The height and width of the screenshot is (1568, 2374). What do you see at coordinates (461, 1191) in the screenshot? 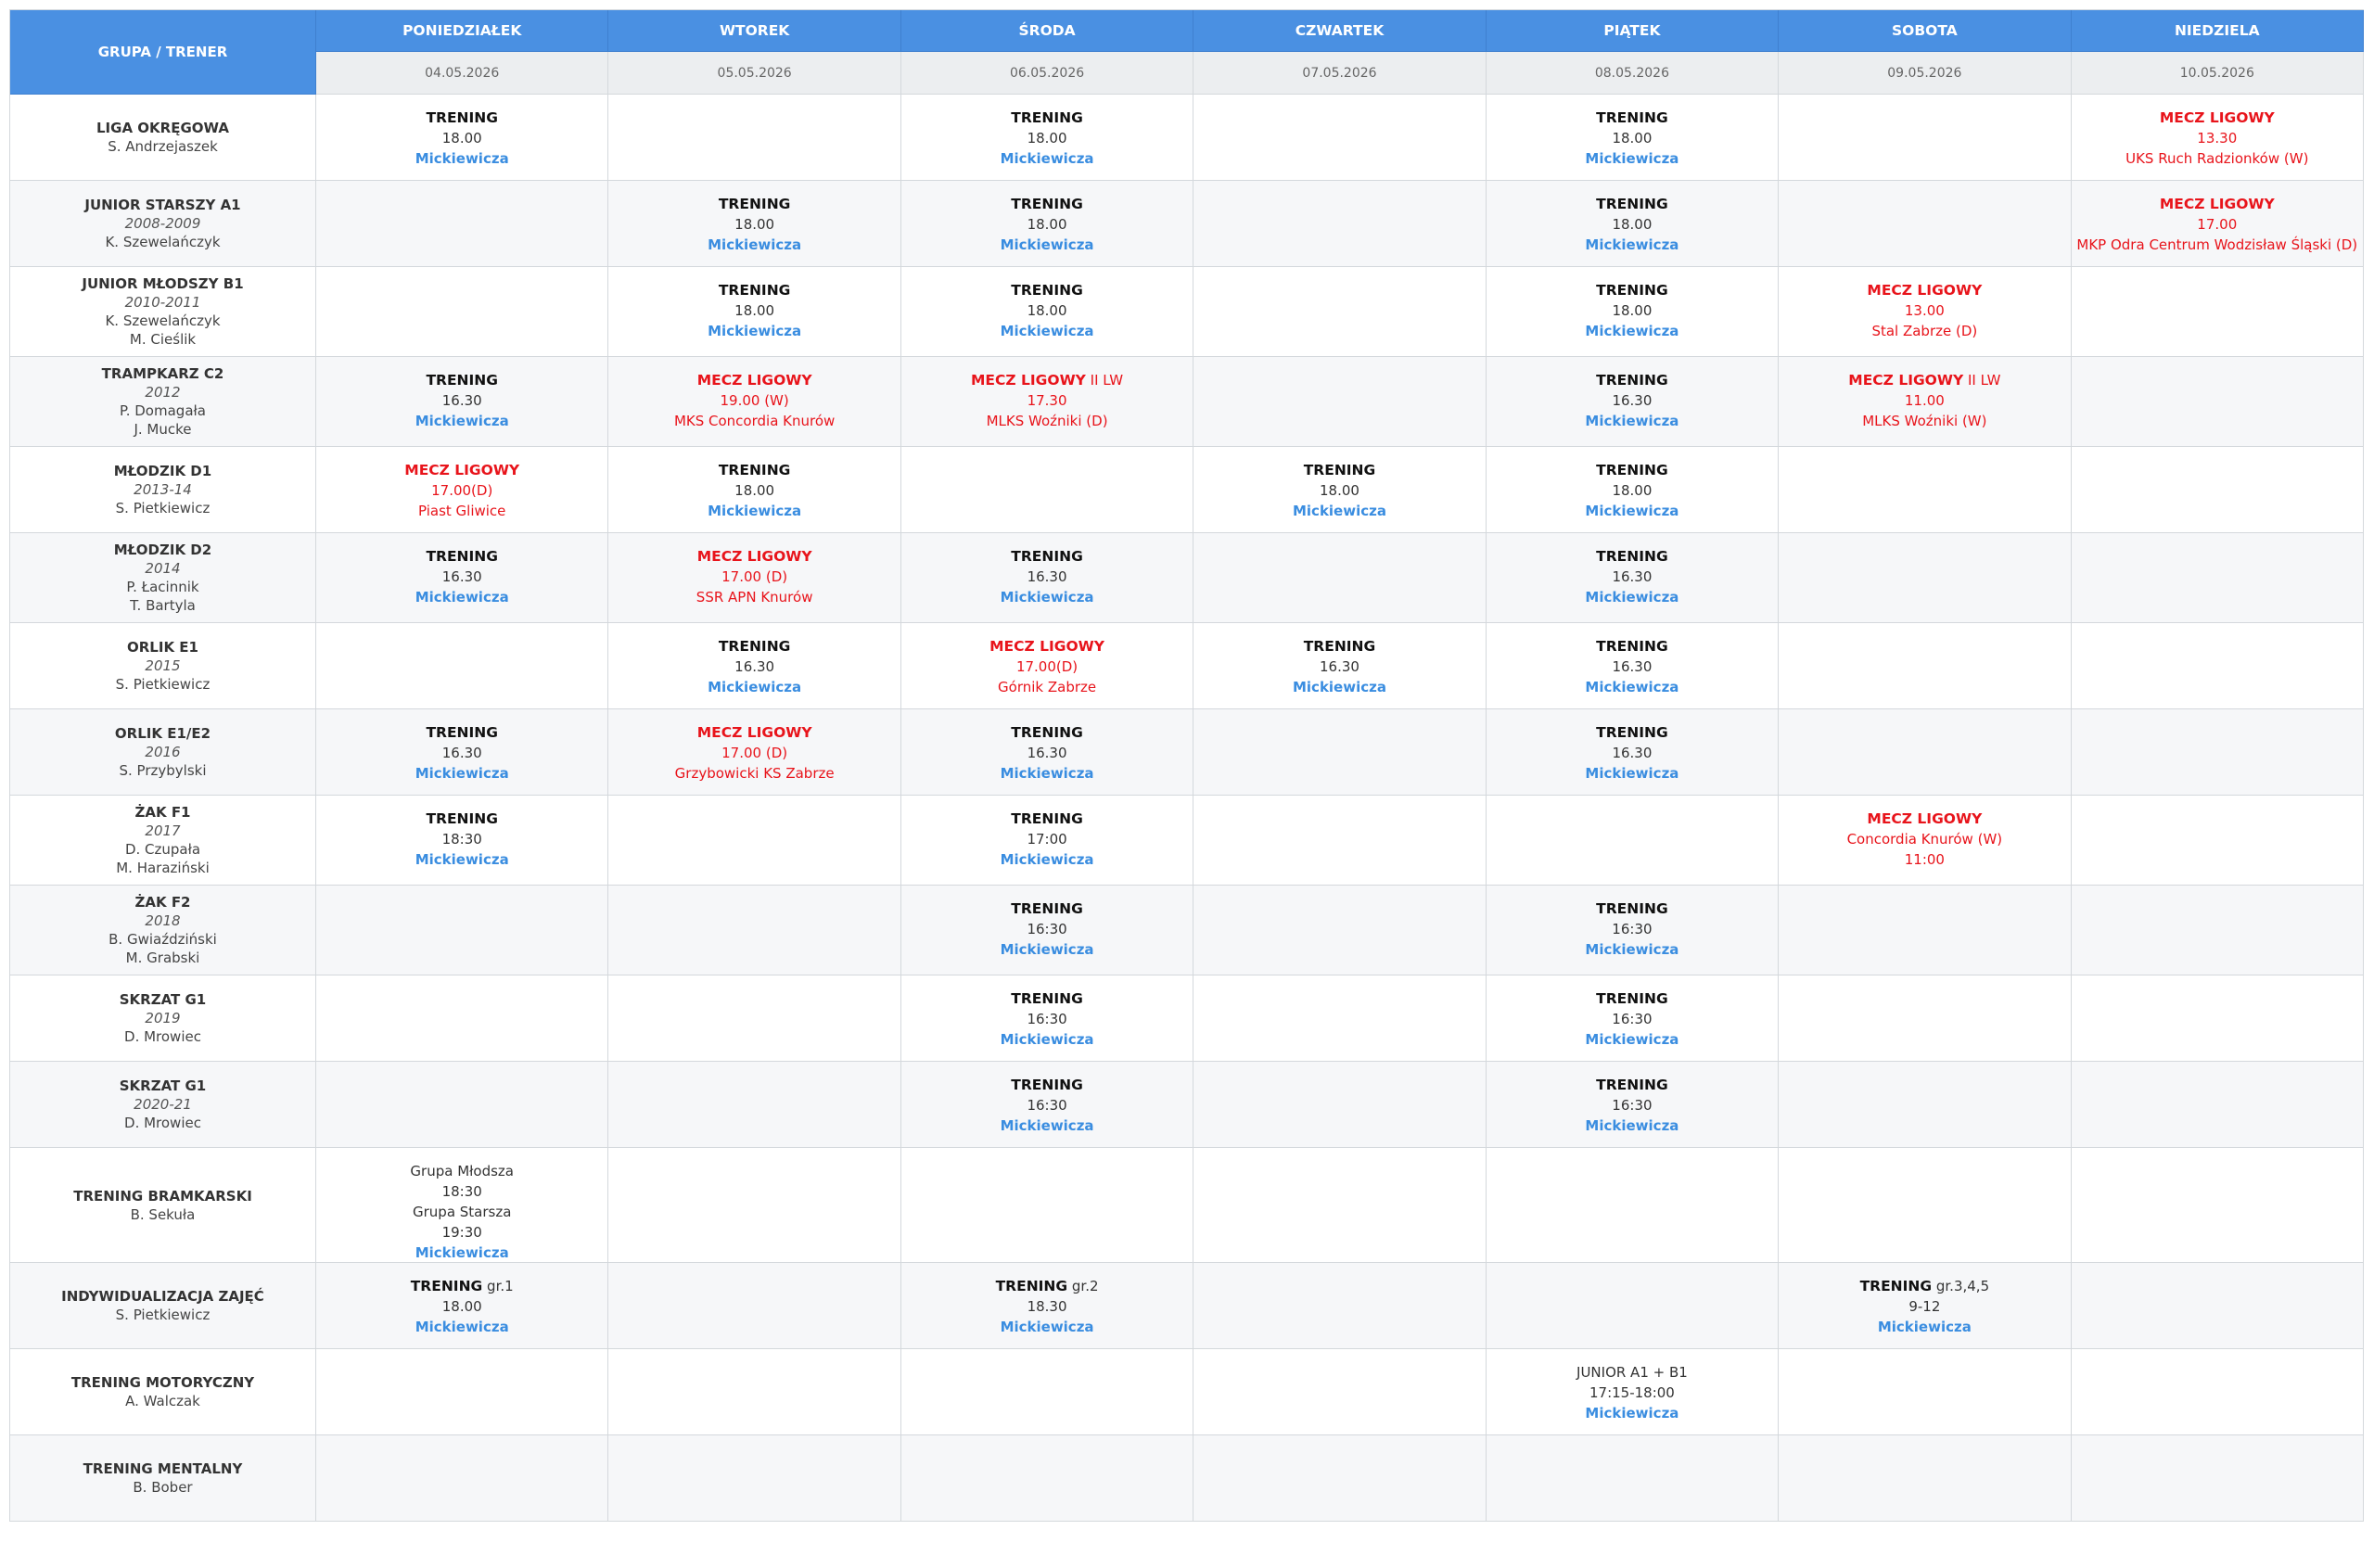
I see `event-line: 18:30` at bounding box center [461, 1191].